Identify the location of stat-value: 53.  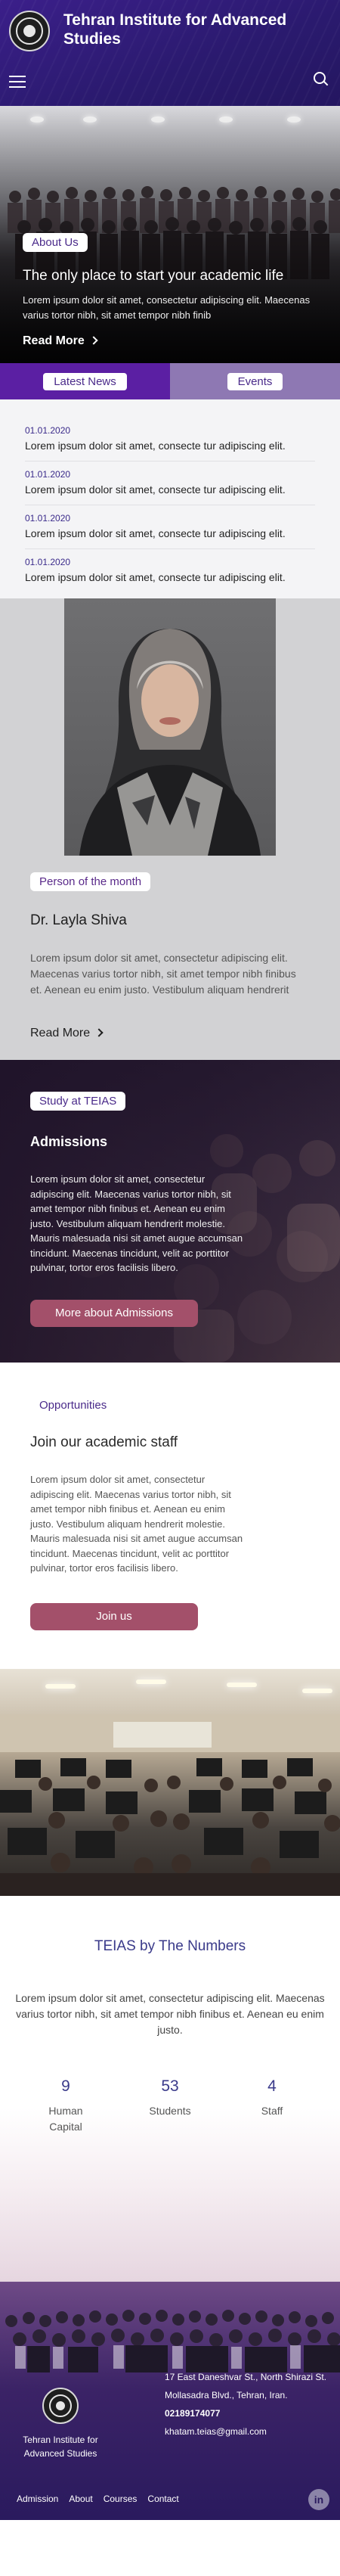
(170, 2086).